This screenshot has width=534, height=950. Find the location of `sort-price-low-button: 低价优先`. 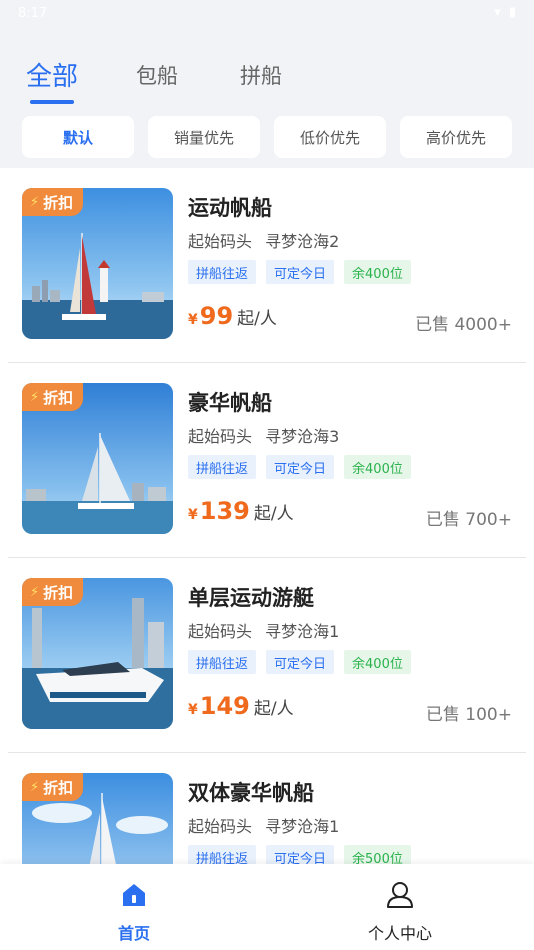

sort-price-low-button: 低价优先 is located at coordinates (330, 137).